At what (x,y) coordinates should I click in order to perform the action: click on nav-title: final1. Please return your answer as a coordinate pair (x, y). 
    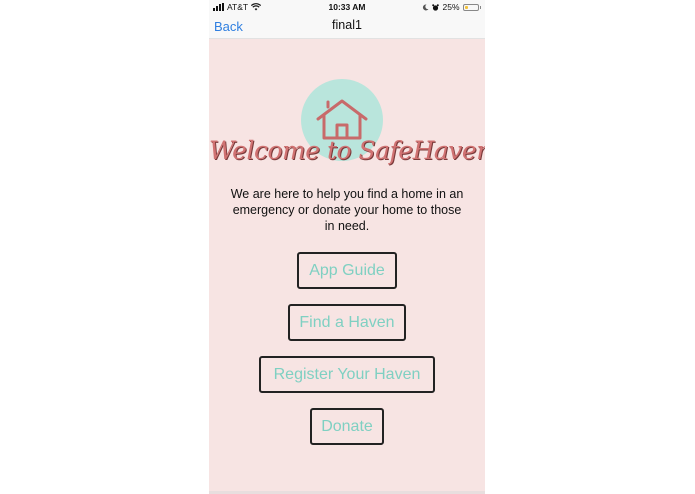
    Looking at the image, I should click on (347, 25).